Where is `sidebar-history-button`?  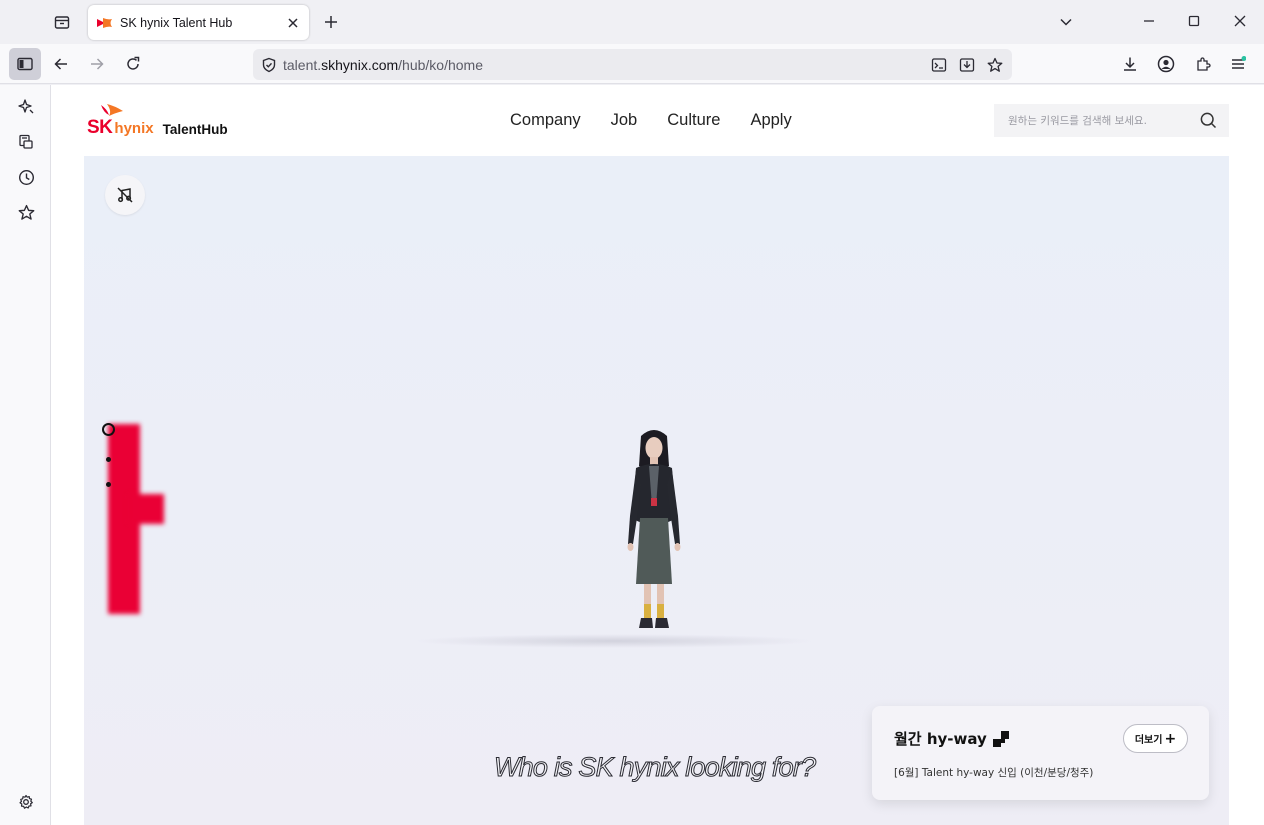
sidebar-history-button is located at coordinates (26, 177).